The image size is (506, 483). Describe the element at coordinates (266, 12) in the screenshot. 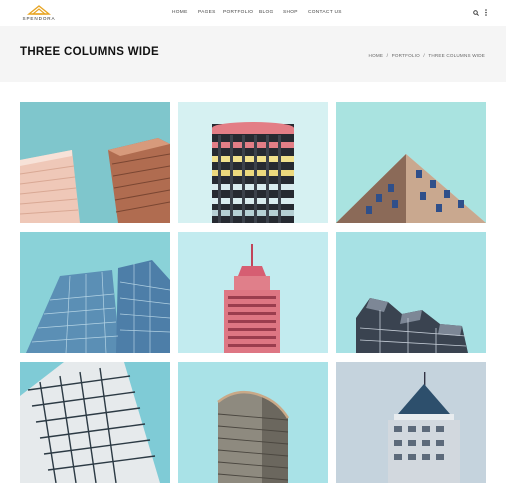

I see `nav-item-blog: BLOG` at that location.